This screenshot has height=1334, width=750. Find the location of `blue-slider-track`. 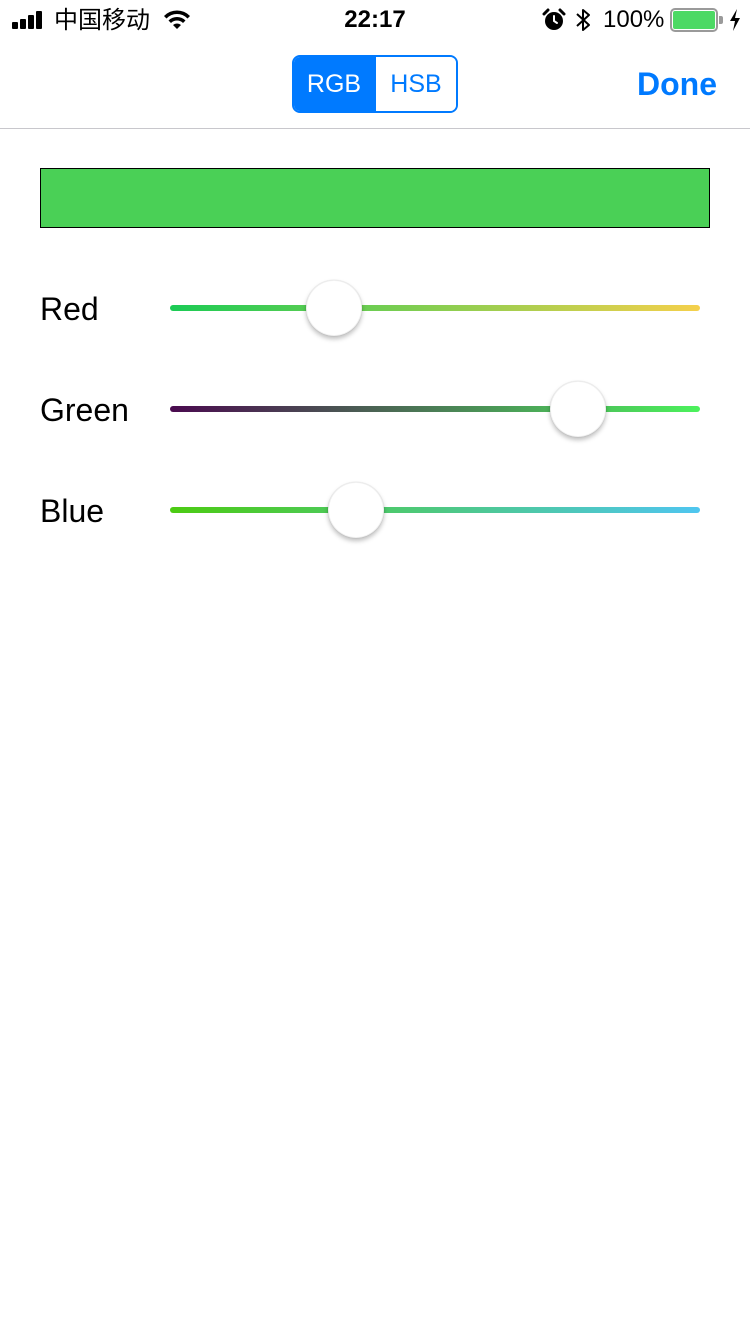

blue-slider-track is located at coordinates (435, 510).